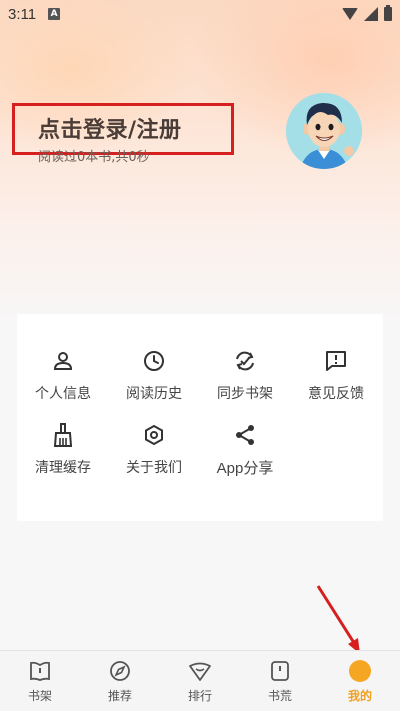  Describe the element at coordinates (154, 383) in the screenshot. I see `menu-item-reading-history: 阅读历史` at that location.